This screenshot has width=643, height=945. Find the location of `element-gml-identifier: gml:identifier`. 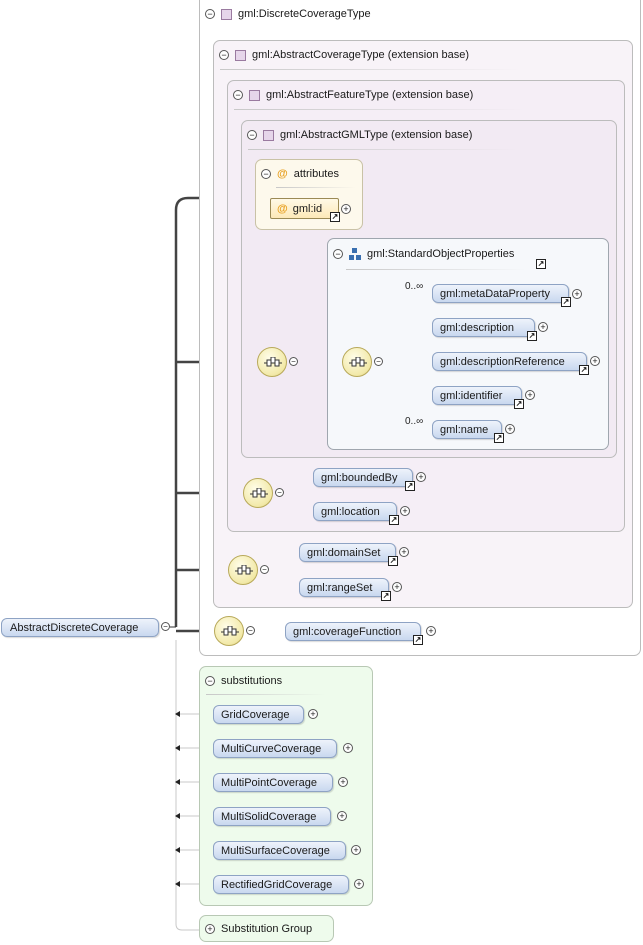

element-gml-identifier: gml:identifier is located at coordinates (477, 395).